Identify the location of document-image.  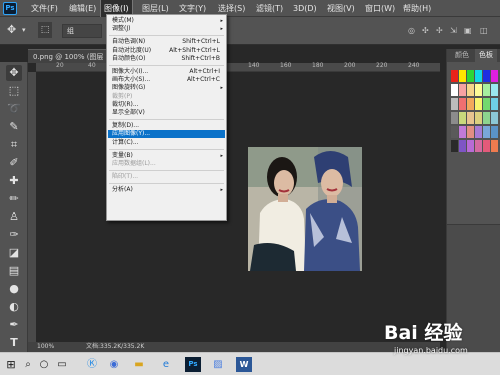
(305, 209).